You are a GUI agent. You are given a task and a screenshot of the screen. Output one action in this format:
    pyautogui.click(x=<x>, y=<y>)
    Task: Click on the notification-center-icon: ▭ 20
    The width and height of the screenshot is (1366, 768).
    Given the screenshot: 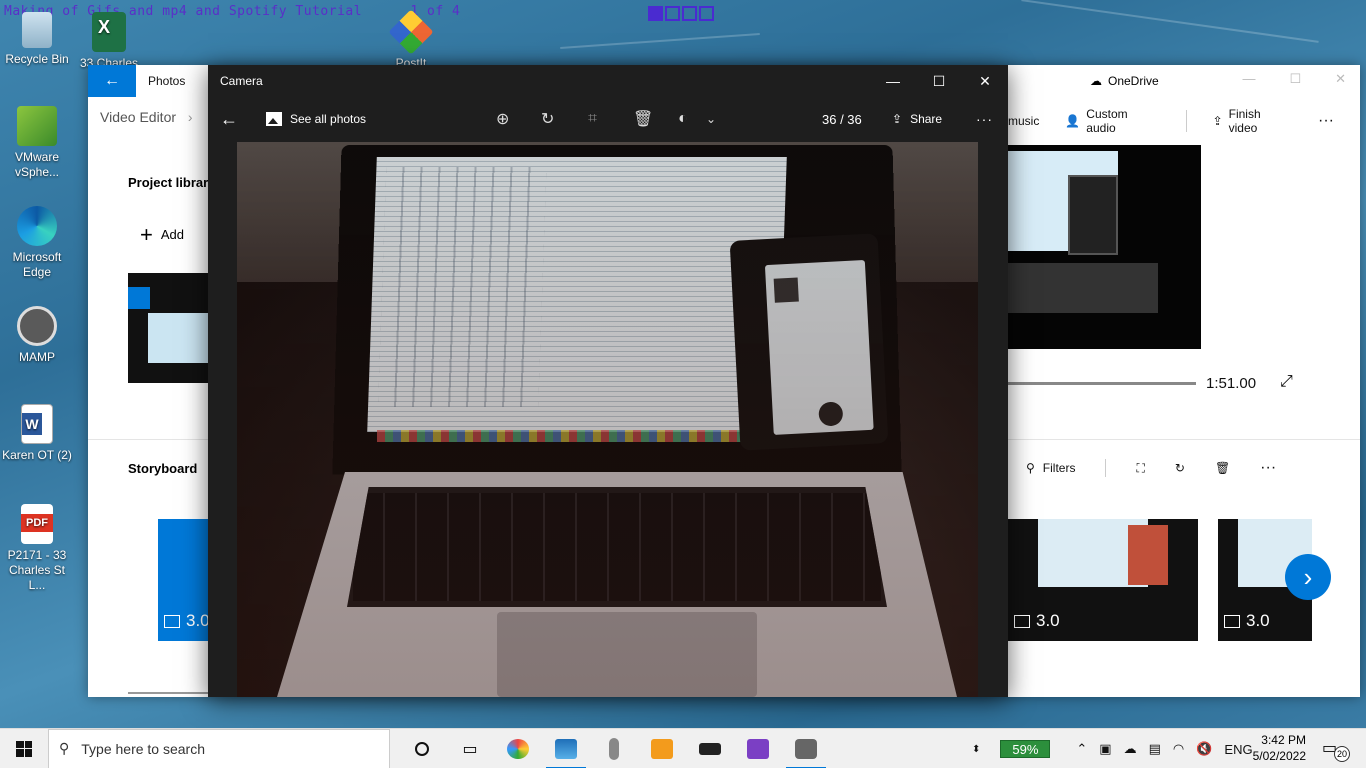 What is the action you would take?
    pyautogui.click(x=1336, y=750)
    